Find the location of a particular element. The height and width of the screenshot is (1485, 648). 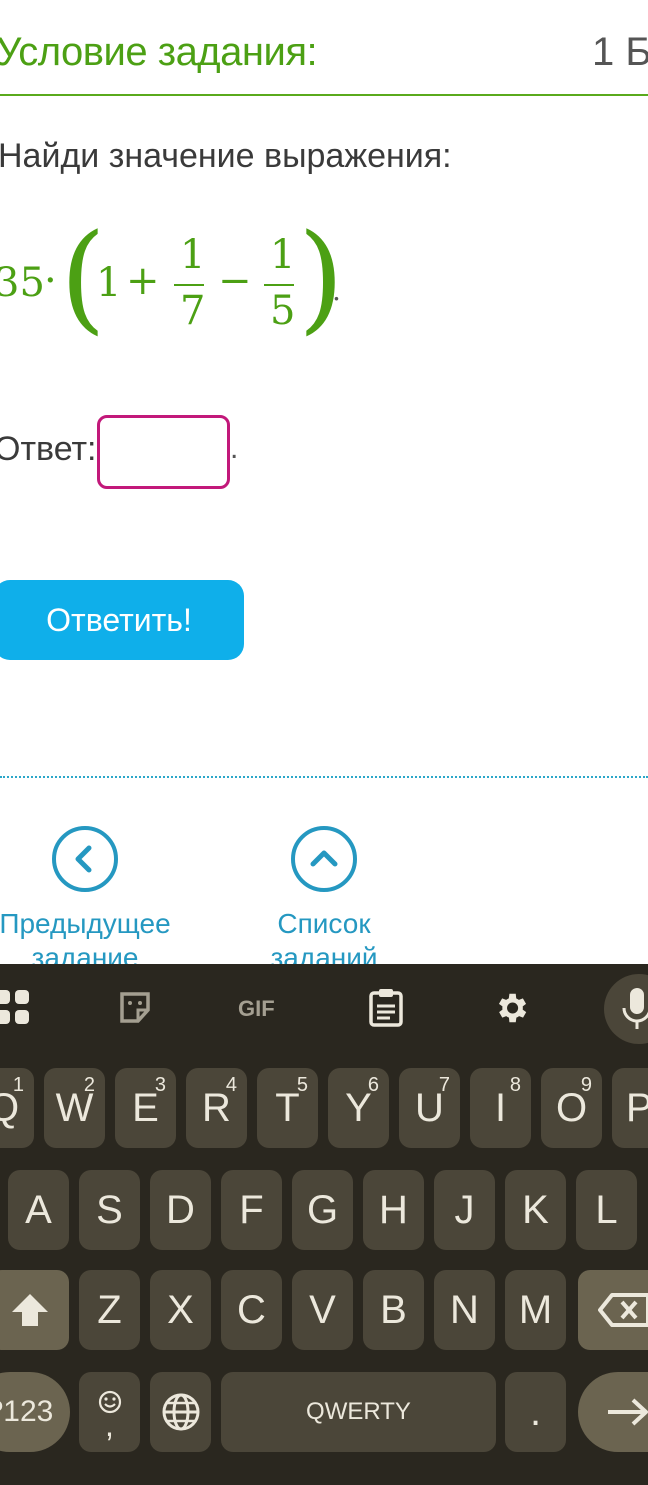

key-j: J is located at coordinates (464, 1210).